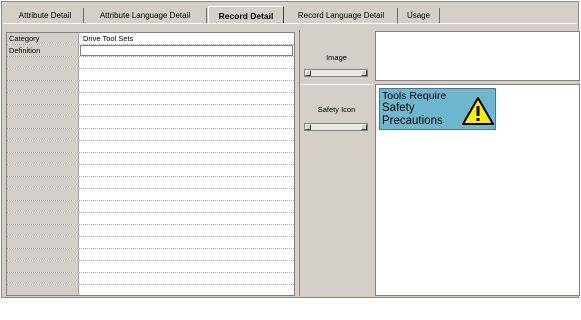 This screenshot has height=320, width=581. What do you see at coordinates (187, 38) in the screenshot?
I see `category-value: Drive Tool Sets` at bounding box center [187, 38].